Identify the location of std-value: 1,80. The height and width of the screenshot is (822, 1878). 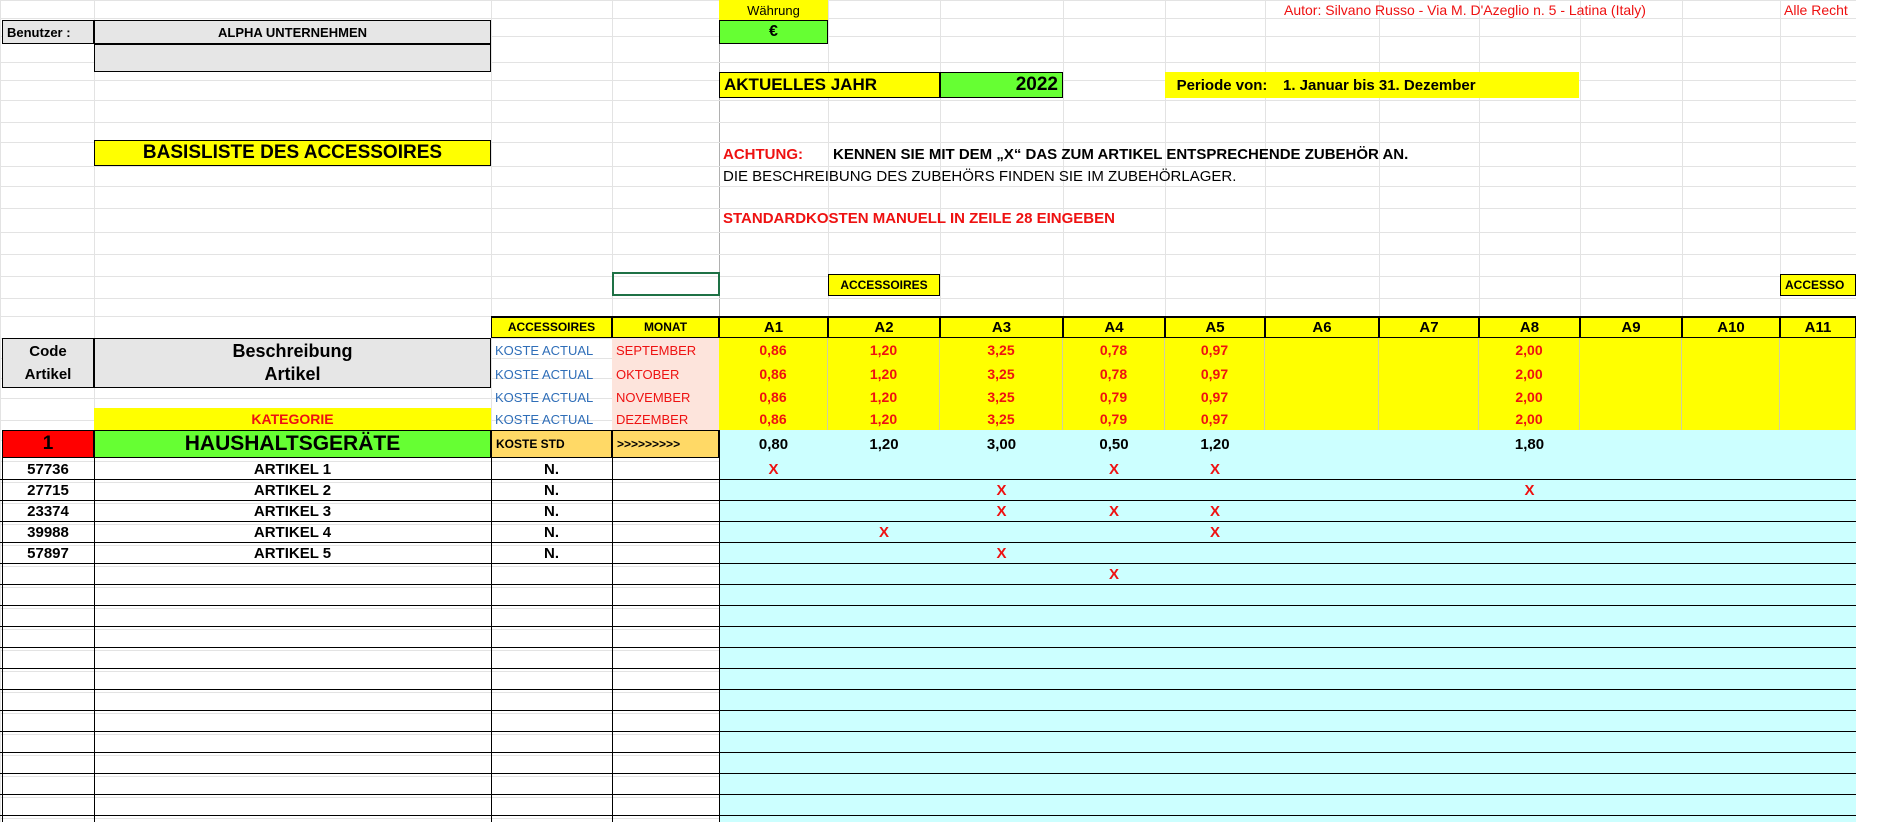
(1529, 444).